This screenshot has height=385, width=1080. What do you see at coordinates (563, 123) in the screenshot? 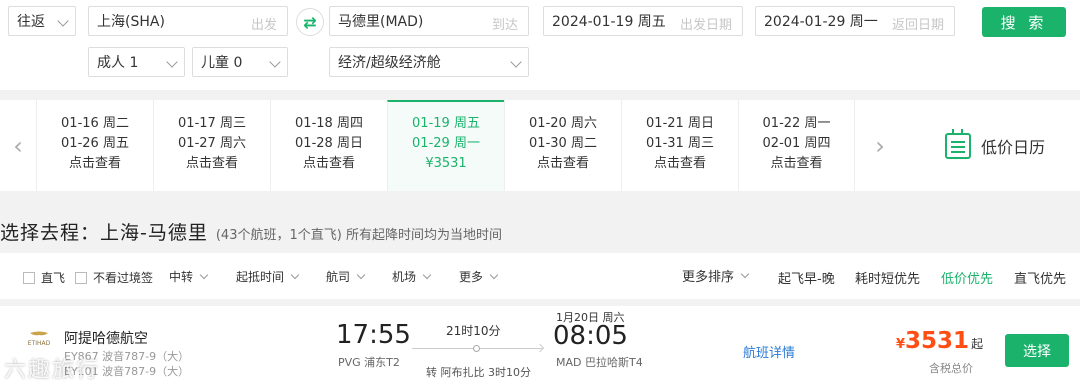
I see `date-cell-depart: 01-20 周六` at bounding box center [563, 123].